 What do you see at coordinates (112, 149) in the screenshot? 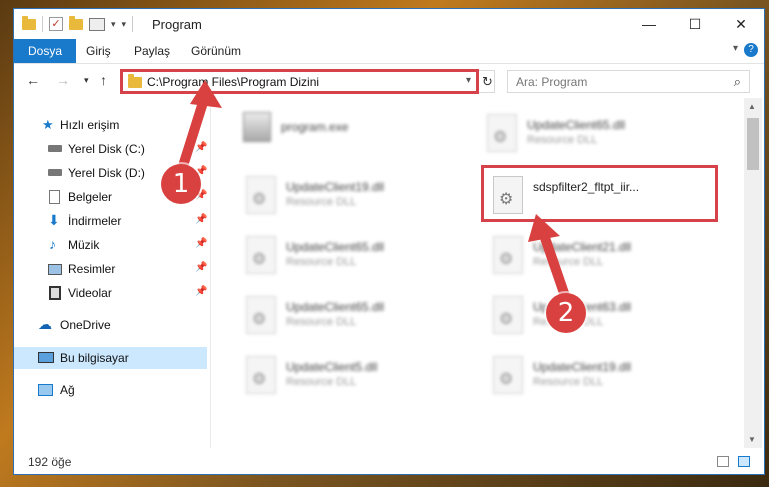
I see `nav-item-drive-c: Yerel Disk (C:) 📌` at bounding box center [112, 149].